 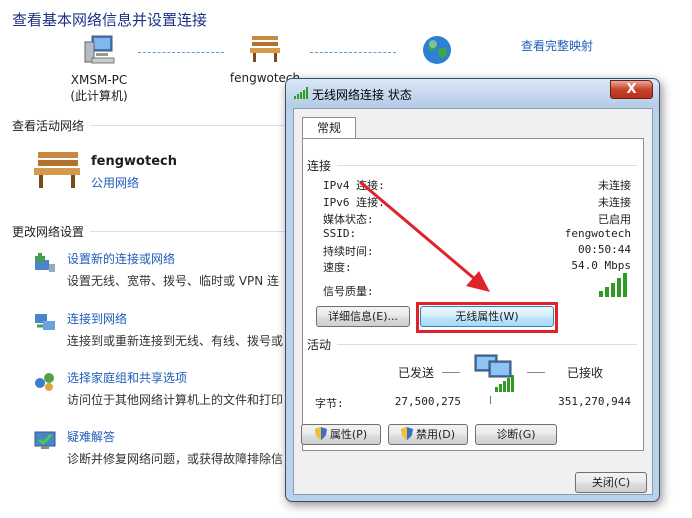 I want to click on computer-subtitle: (此计算机), so click(x=99, y=96).